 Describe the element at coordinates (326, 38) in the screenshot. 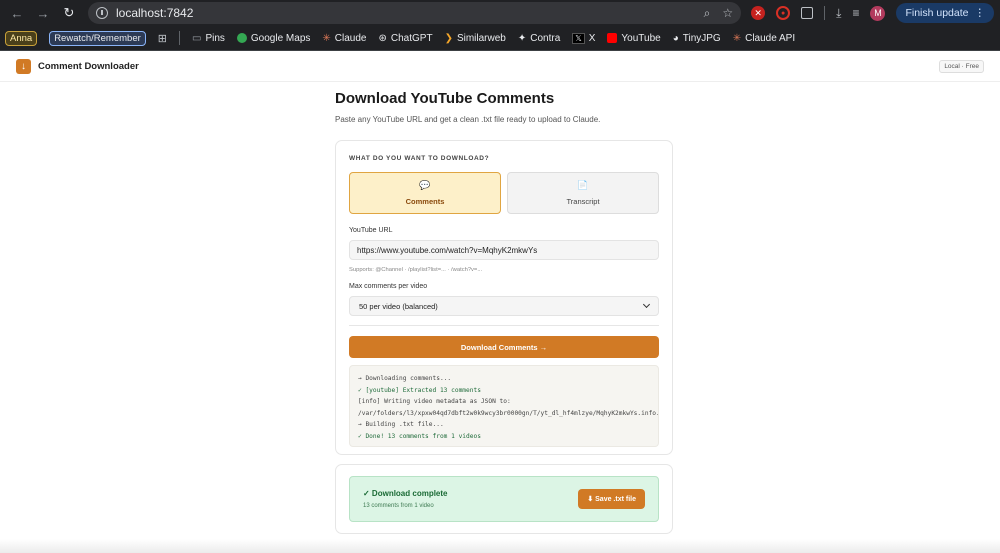

I see `claude-icon: ✳` at that location.